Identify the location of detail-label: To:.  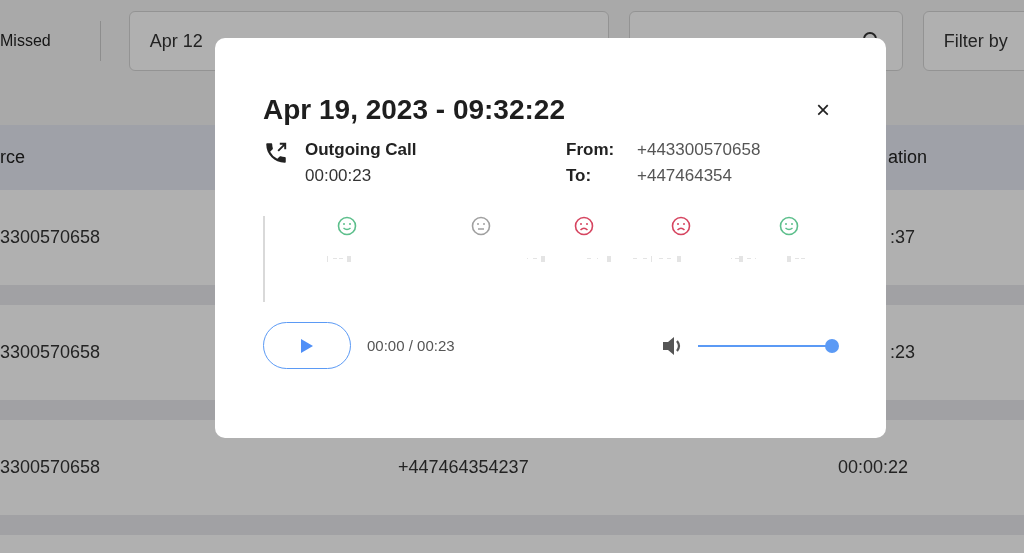
(579, 176).